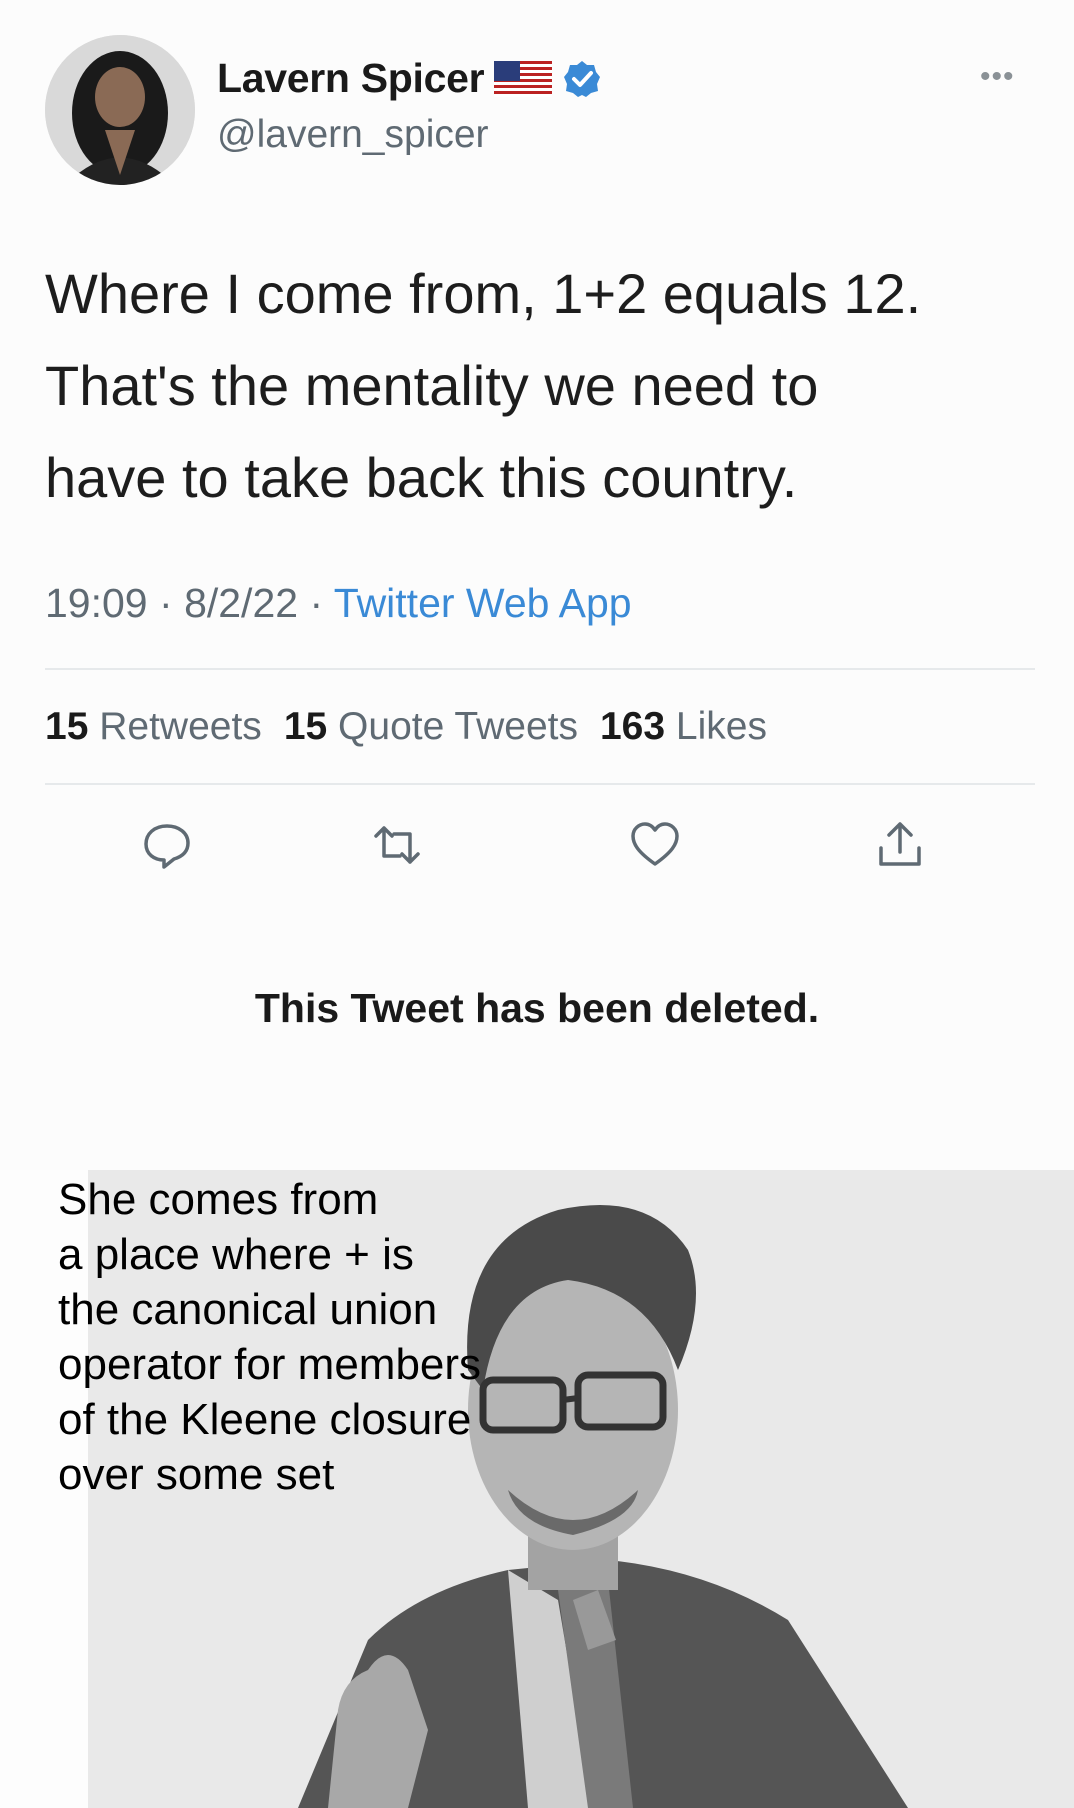 The image size is (1074, 1808). Describe the element at coordinates (167, 845) in the screenshot. I see `reply-icon` at that location.